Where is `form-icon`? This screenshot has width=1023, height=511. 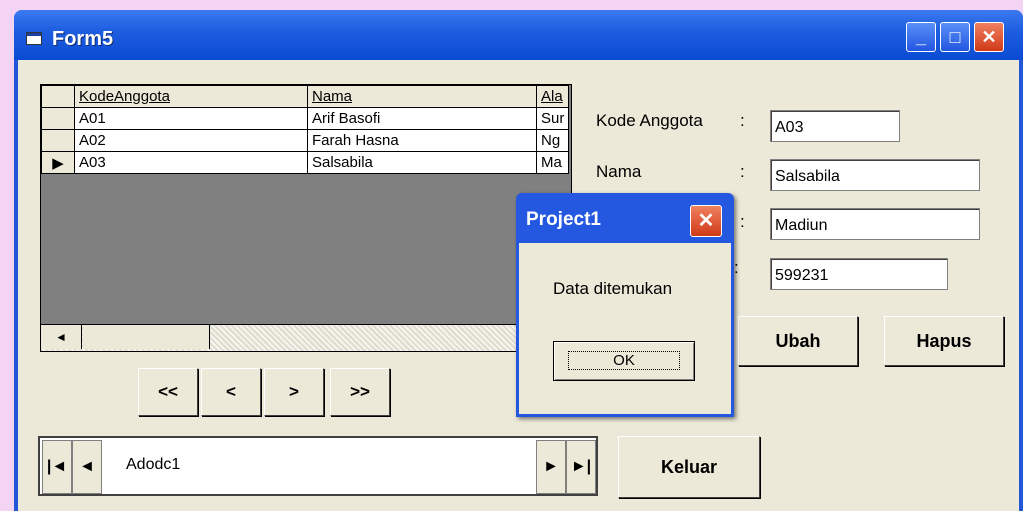
form-icon is located at coordinates (34, 38).